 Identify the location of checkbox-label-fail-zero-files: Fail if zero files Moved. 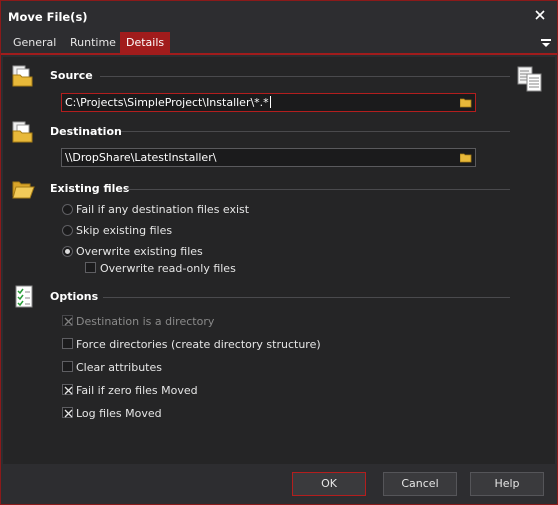
(137, 390).